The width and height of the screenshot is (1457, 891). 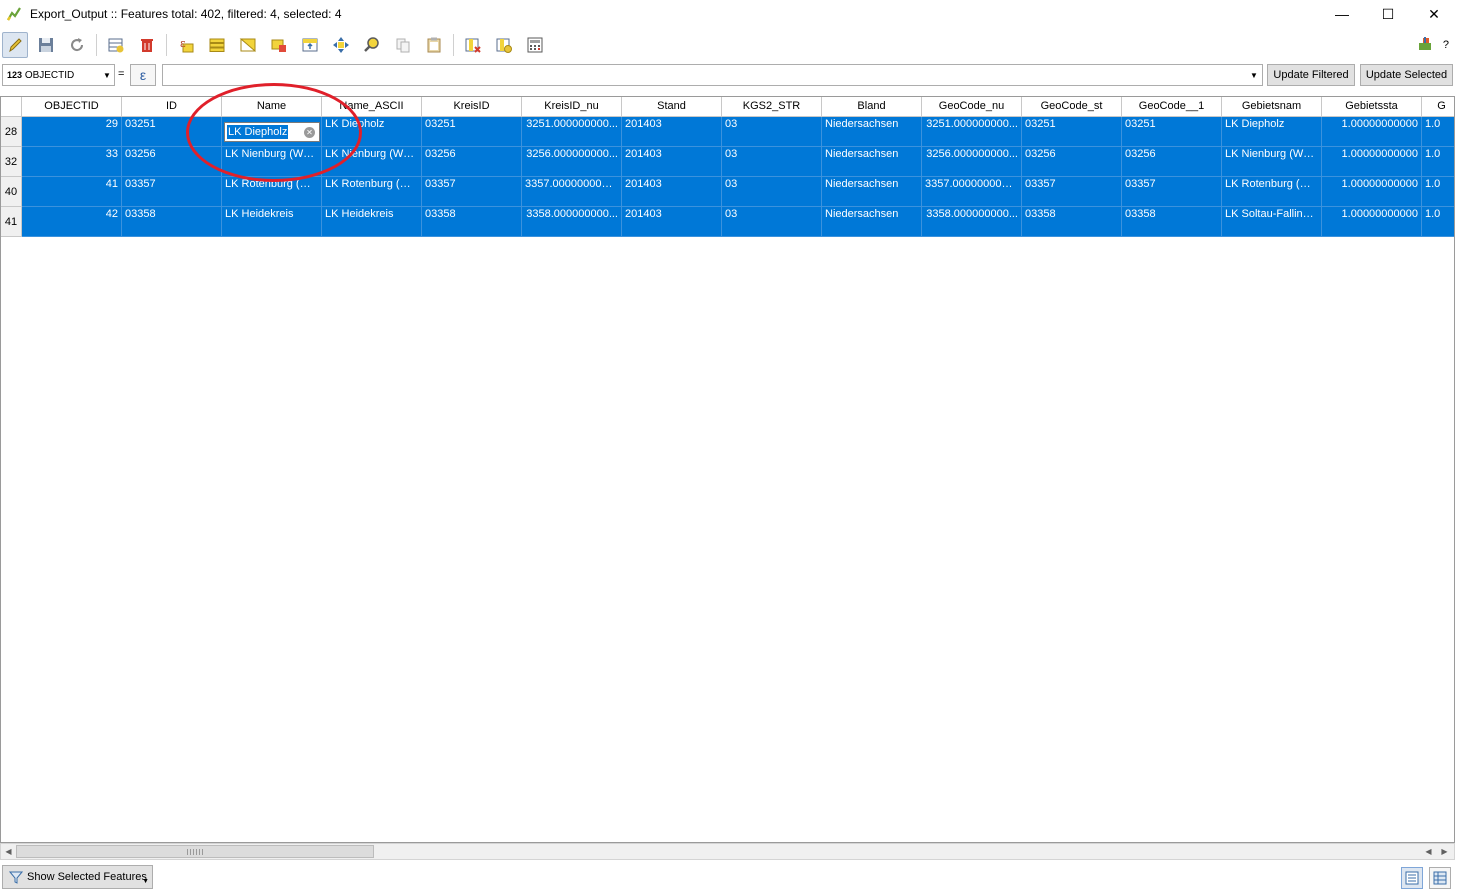 I want to click on zoom-to-selected-button, so click(x=372, y=45).